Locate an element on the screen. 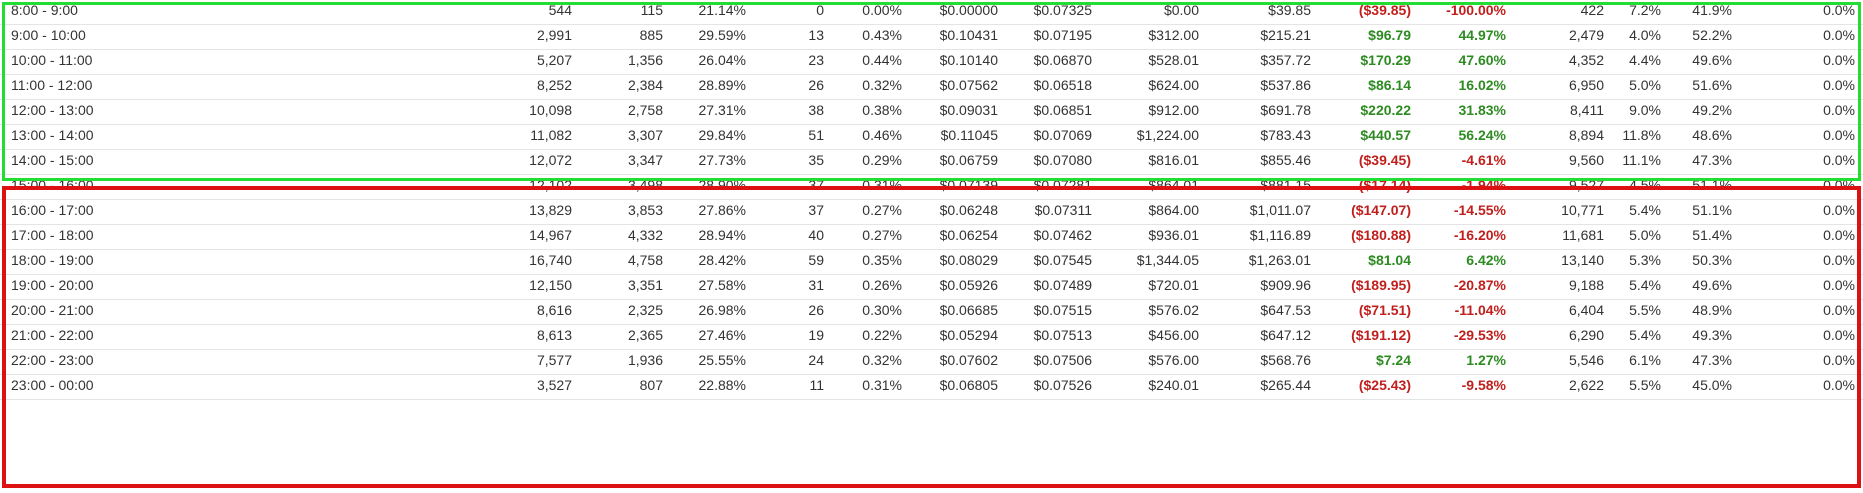  table-cell: 11 is located at coordinates (816, 385).